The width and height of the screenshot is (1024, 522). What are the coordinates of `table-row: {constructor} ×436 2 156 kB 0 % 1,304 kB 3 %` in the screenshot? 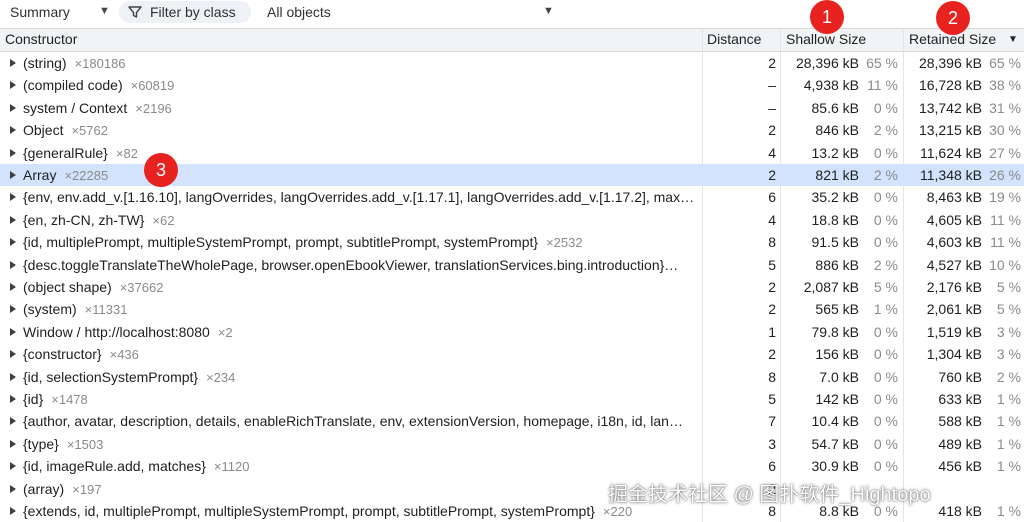 It's located at (512, 354).